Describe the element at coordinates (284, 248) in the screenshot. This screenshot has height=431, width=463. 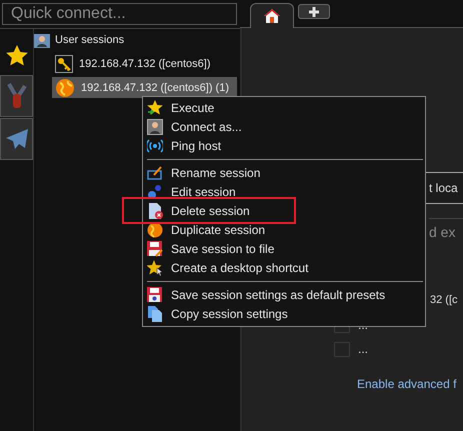
I see `menu-item: Save session to file` at that location.